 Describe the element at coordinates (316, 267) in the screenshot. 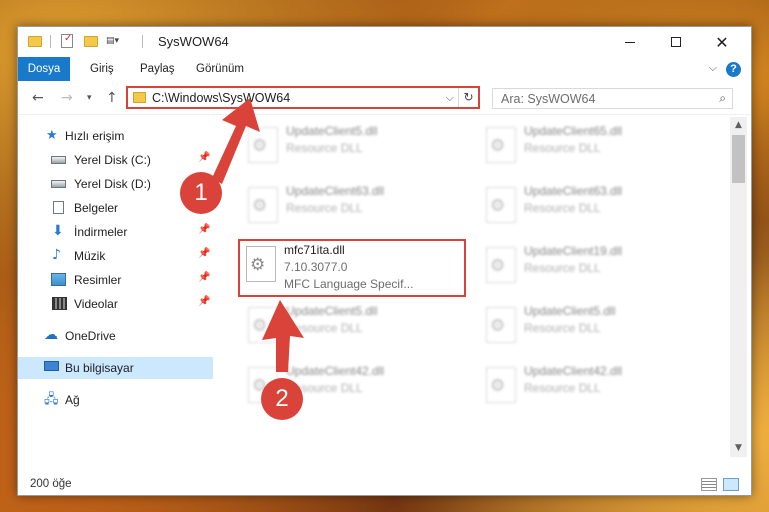

I see `file-version: 7.10.3077.0` at that location.